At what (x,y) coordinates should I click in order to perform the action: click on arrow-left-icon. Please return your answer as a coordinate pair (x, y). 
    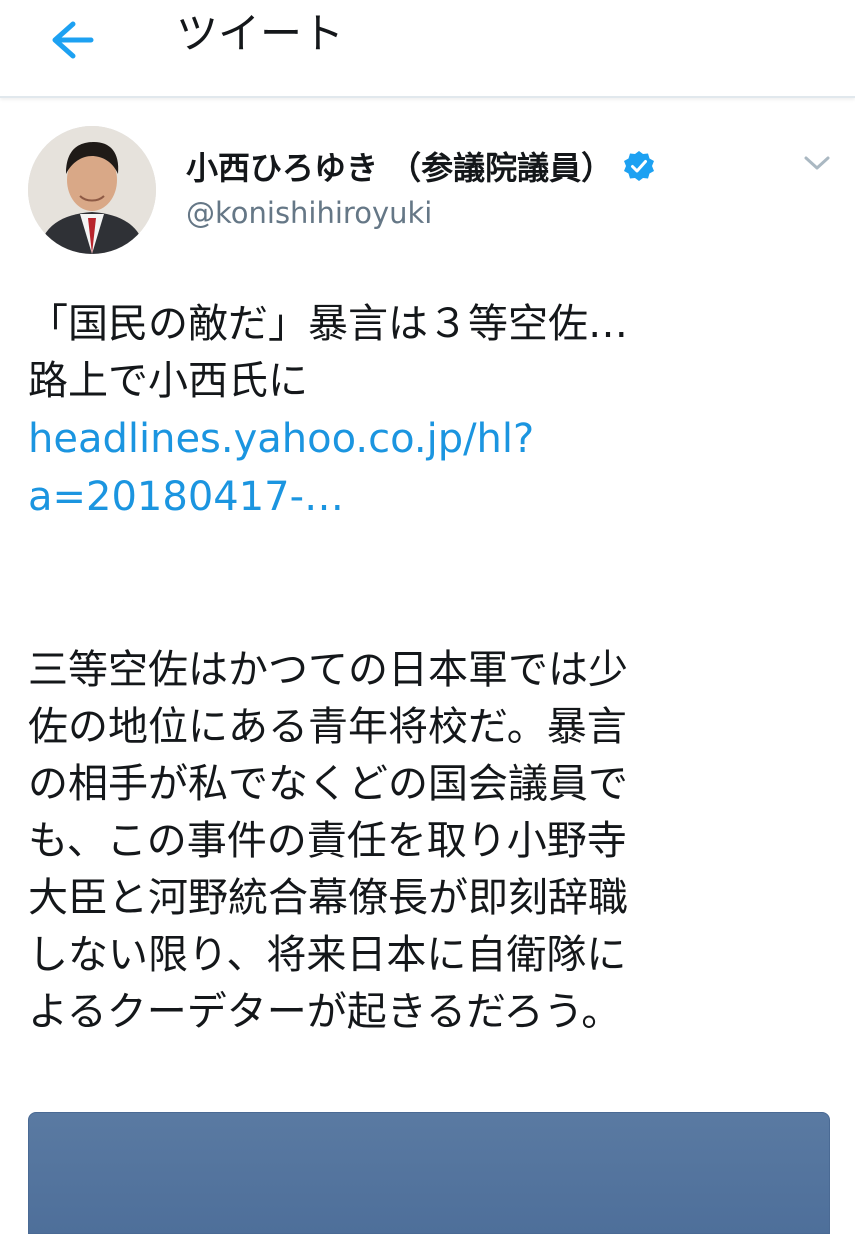
    Looking at the image, I should click on (73, 40).